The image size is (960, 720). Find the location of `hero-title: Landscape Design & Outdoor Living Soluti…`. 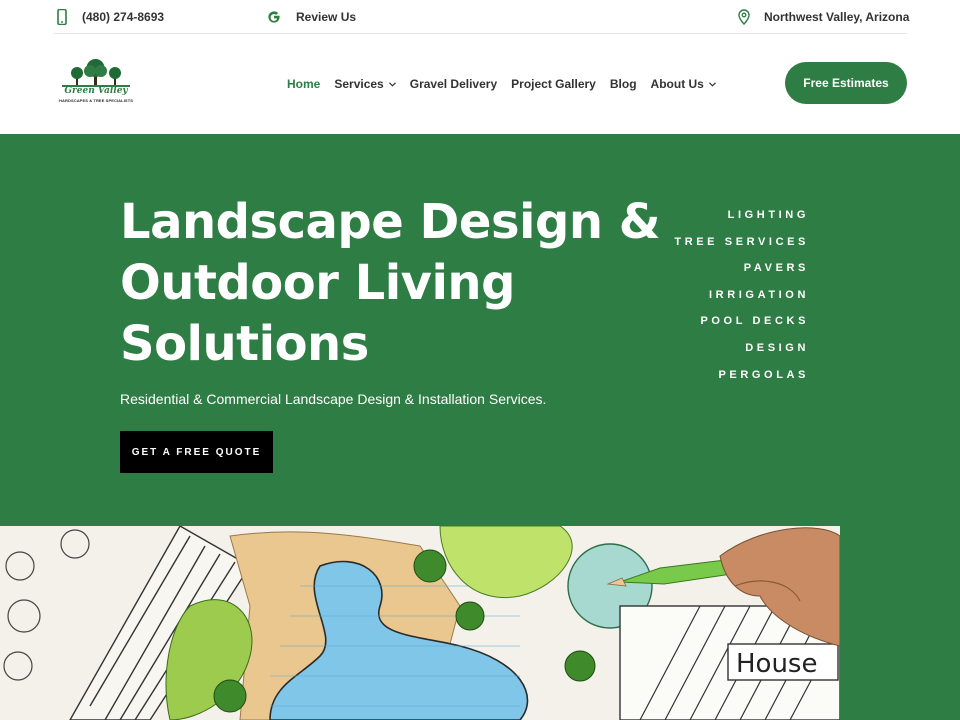

hero-title: Landscape Design & Outdoor Living Soluti… is located at coordinates (390, 283).